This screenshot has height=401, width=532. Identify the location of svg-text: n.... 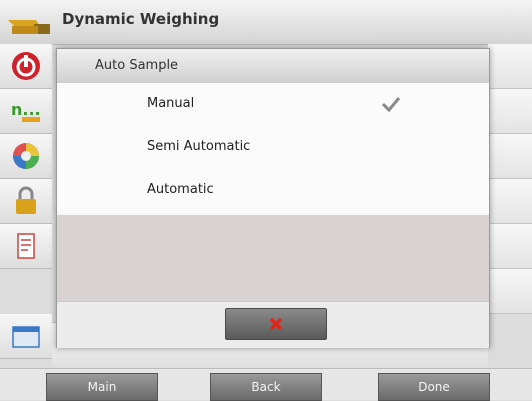
(26, 109).